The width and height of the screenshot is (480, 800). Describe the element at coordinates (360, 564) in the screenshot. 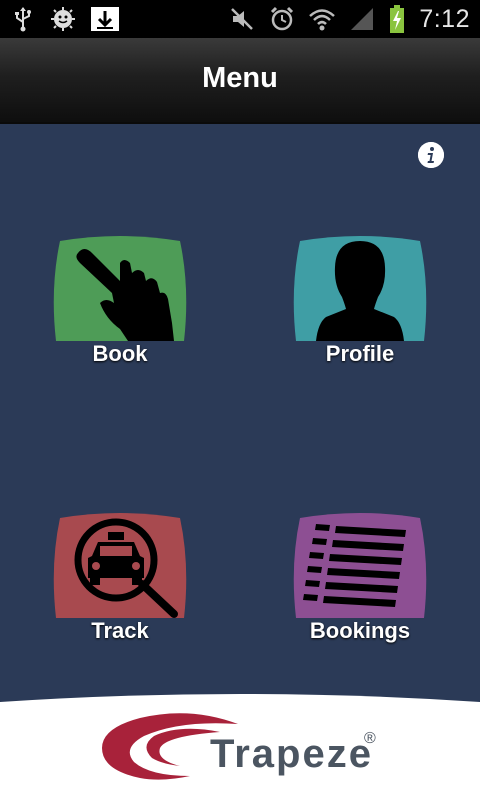

I see `bookings-tile-art` at that location.